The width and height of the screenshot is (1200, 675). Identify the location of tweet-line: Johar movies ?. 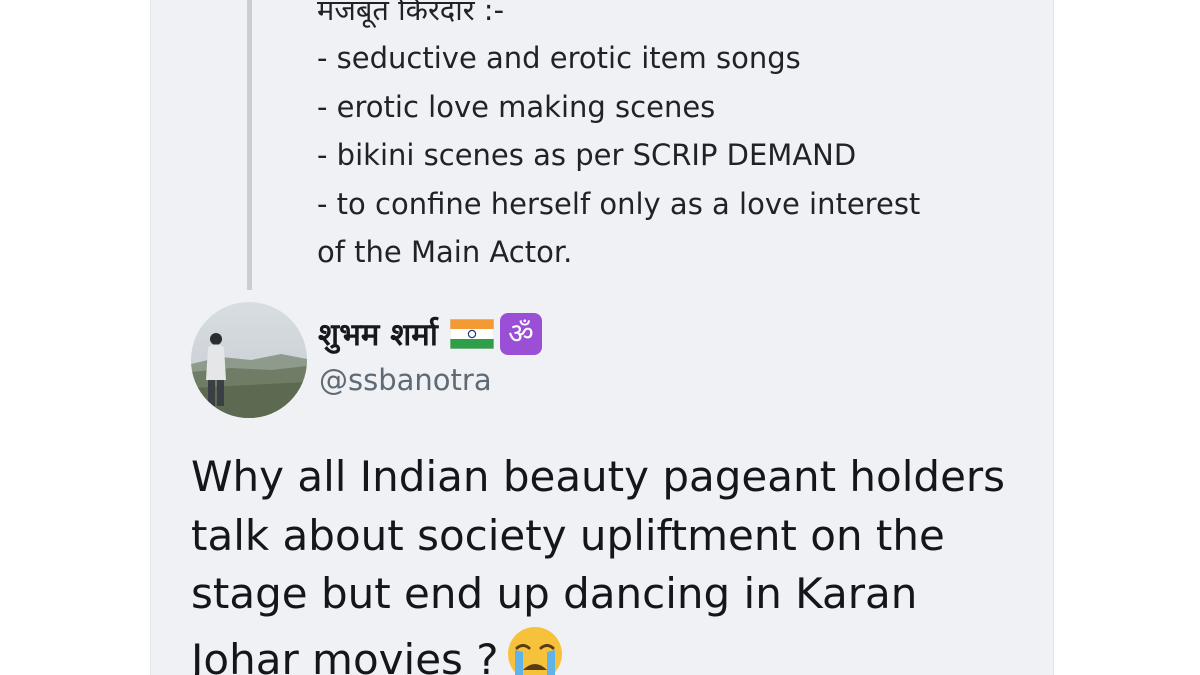
(345, 654).